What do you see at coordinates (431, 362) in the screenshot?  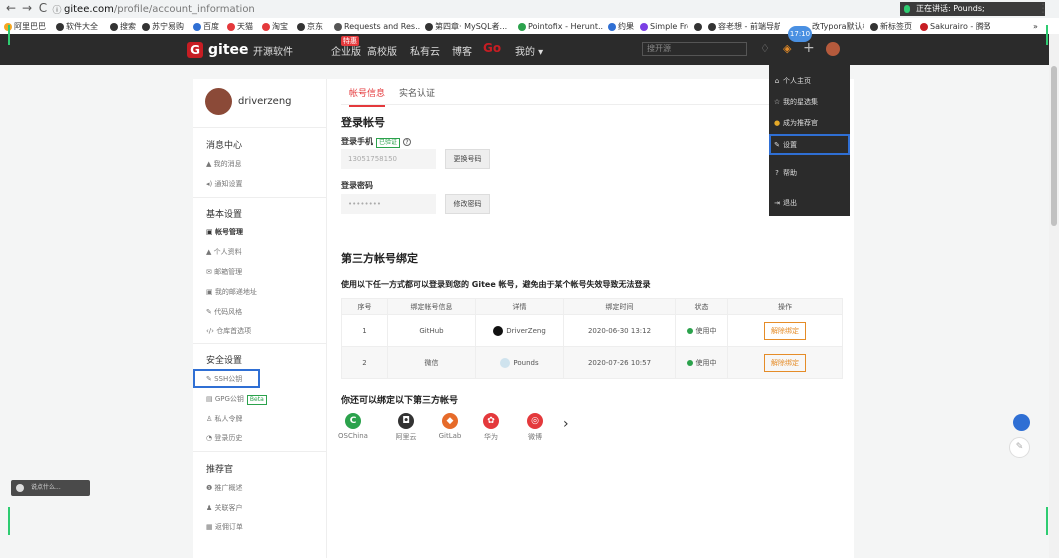 I see `cell-account: 微信` at bounding box center [431, 362].